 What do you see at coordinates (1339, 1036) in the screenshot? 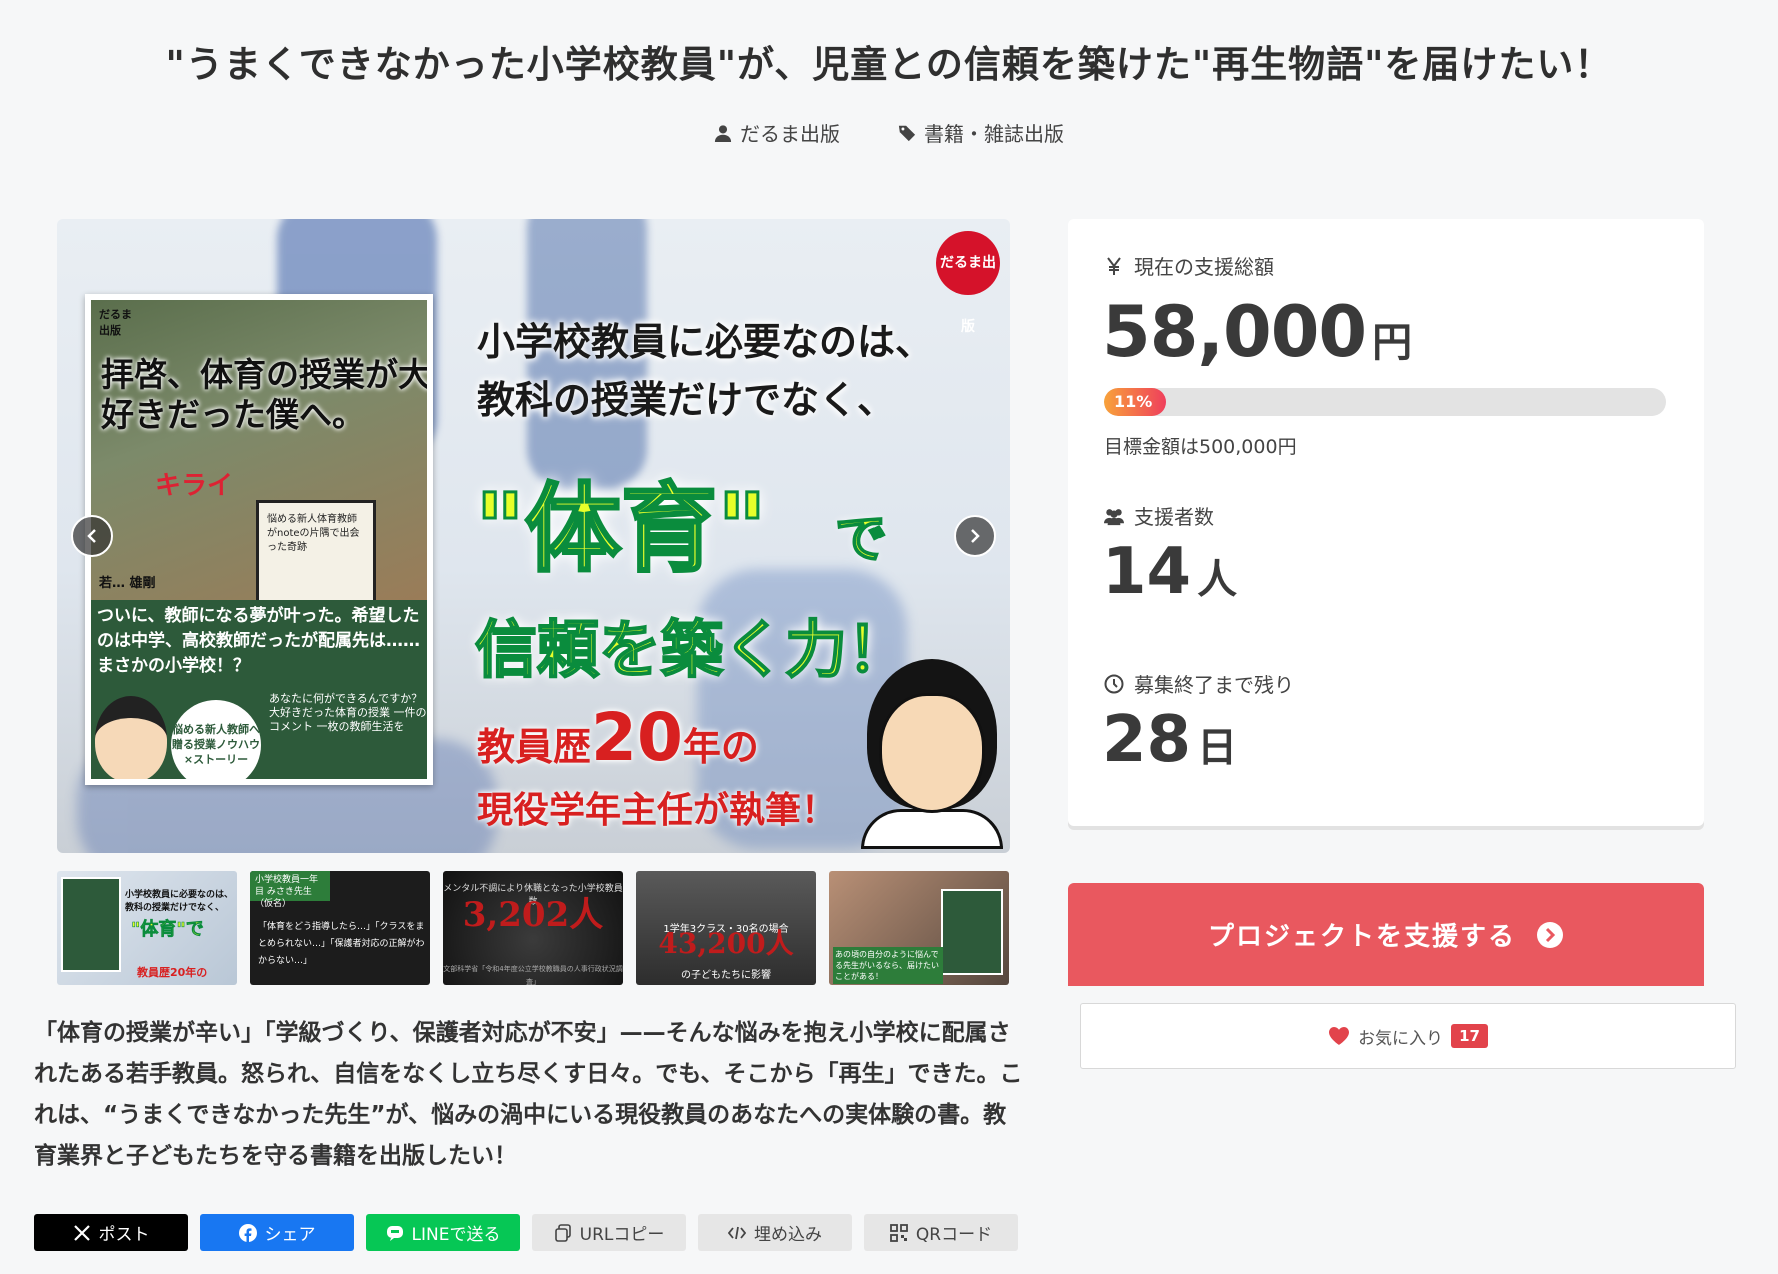
I see `heart-icon` at bounding box center [1339, 1036].